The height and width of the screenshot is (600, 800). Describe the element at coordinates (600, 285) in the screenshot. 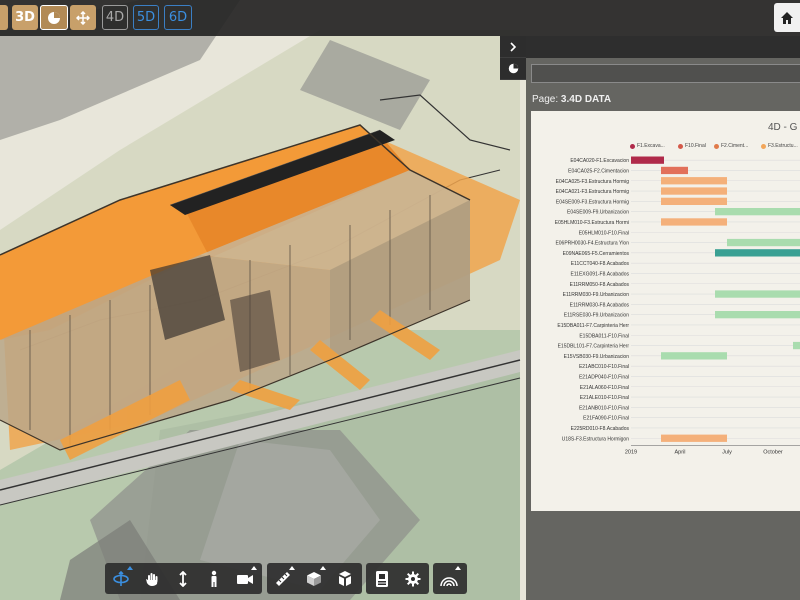

I see `gantt-task-label: E11RRM050-F8.Acabados` at that location.